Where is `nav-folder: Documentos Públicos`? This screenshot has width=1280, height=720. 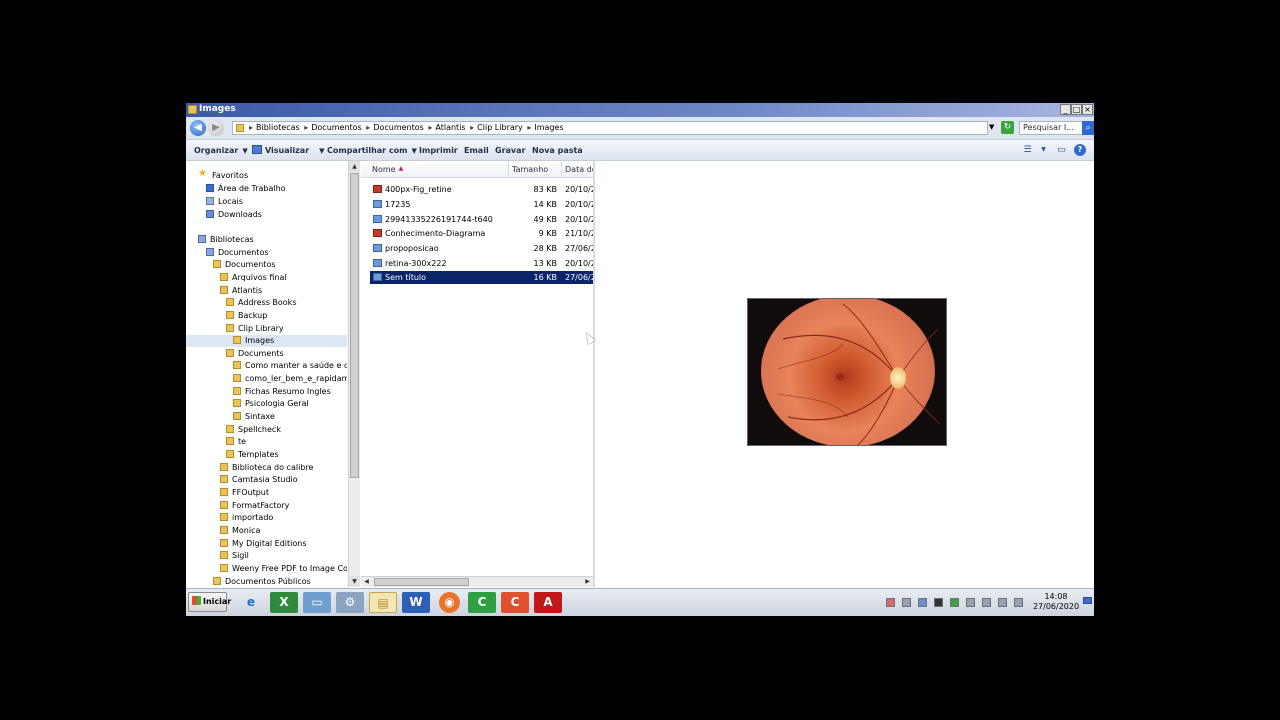 nav-folder: Documentos Públicos is located at coordinates (262, 581).